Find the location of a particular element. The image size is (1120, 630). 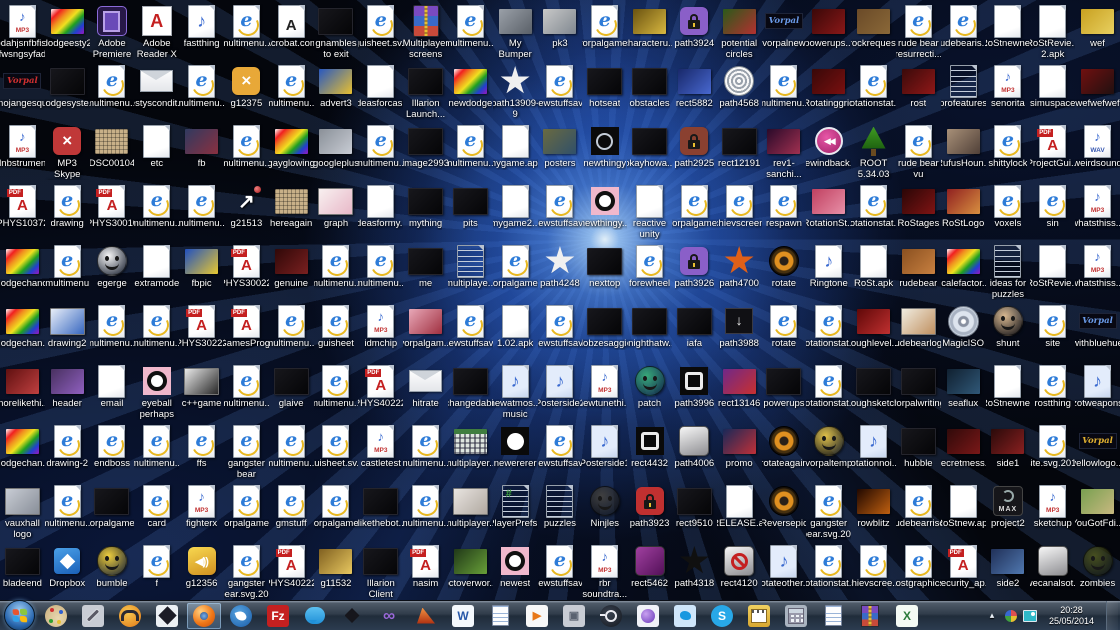

desktop-icon: vauxhall logo is located at coordinates (22, 510).